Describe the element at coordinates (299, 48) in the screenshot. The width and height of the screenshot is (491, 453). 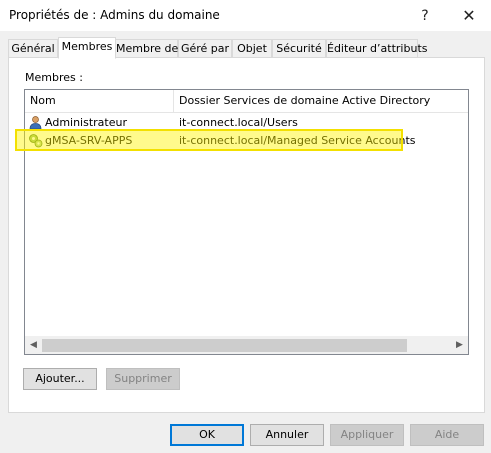
I see `tab-securite: Sécurité` at that location.